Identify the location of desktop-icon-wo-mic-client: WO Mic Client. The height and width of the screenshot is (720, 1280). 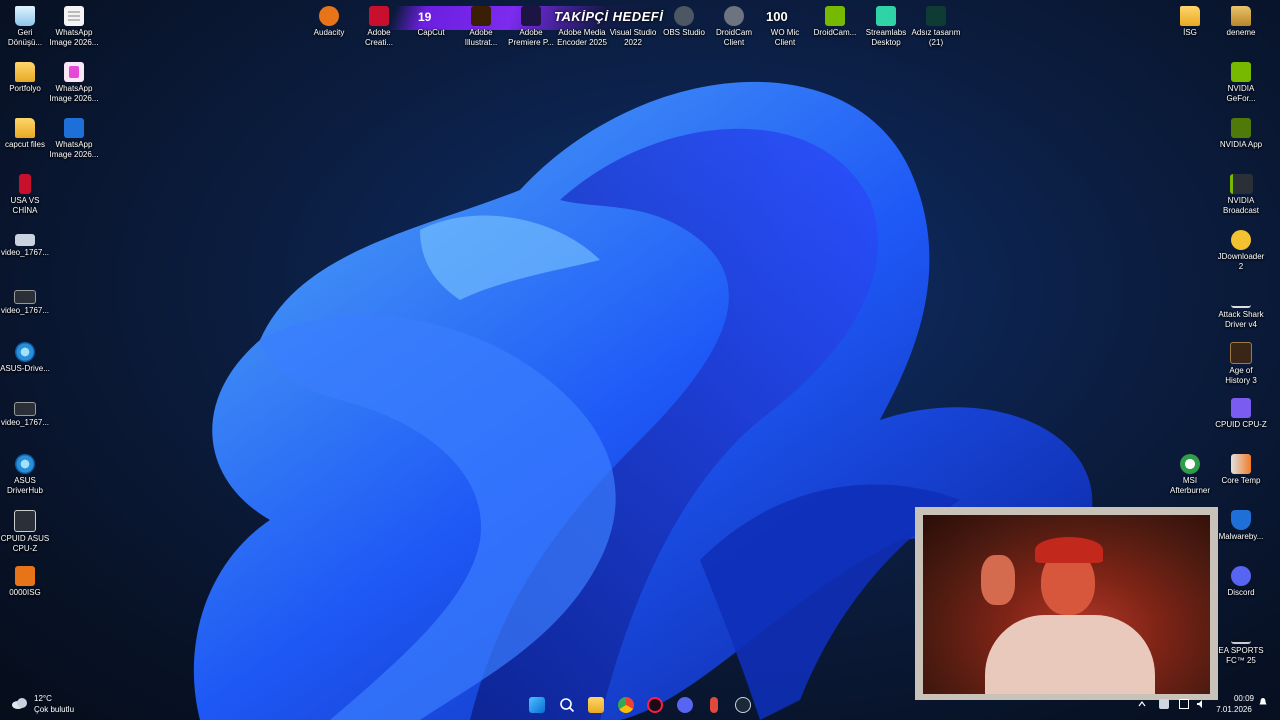
(785, 25).